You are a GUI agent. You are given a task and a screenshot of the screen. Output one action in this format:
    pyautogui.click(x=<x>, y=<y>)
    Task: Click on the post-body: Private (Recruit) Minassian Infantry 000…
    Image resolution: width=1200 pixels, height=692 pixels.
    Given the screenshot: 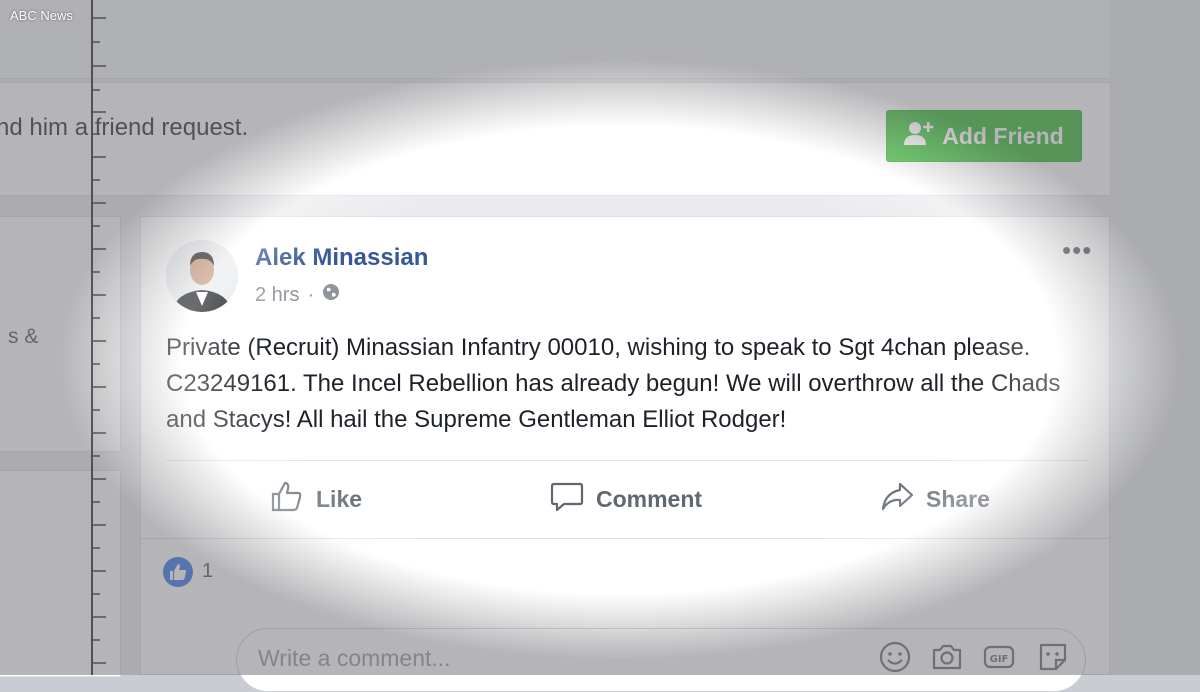 What is the action you would take?
    pyautogui.click(x=613, y=383)
    